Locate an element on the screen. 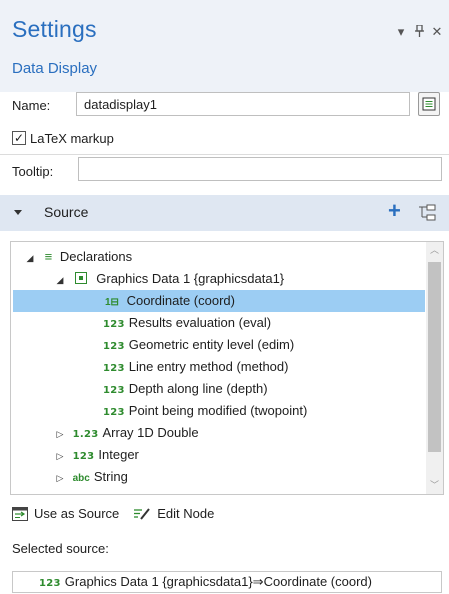  tree-item-label: Declarations is located at coordinates (96, 256).